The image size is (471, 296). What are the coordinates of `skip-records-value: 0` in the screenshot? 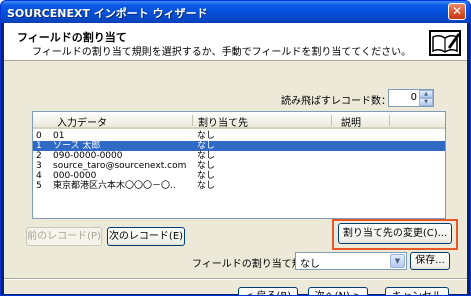 It's located at (405, 97).